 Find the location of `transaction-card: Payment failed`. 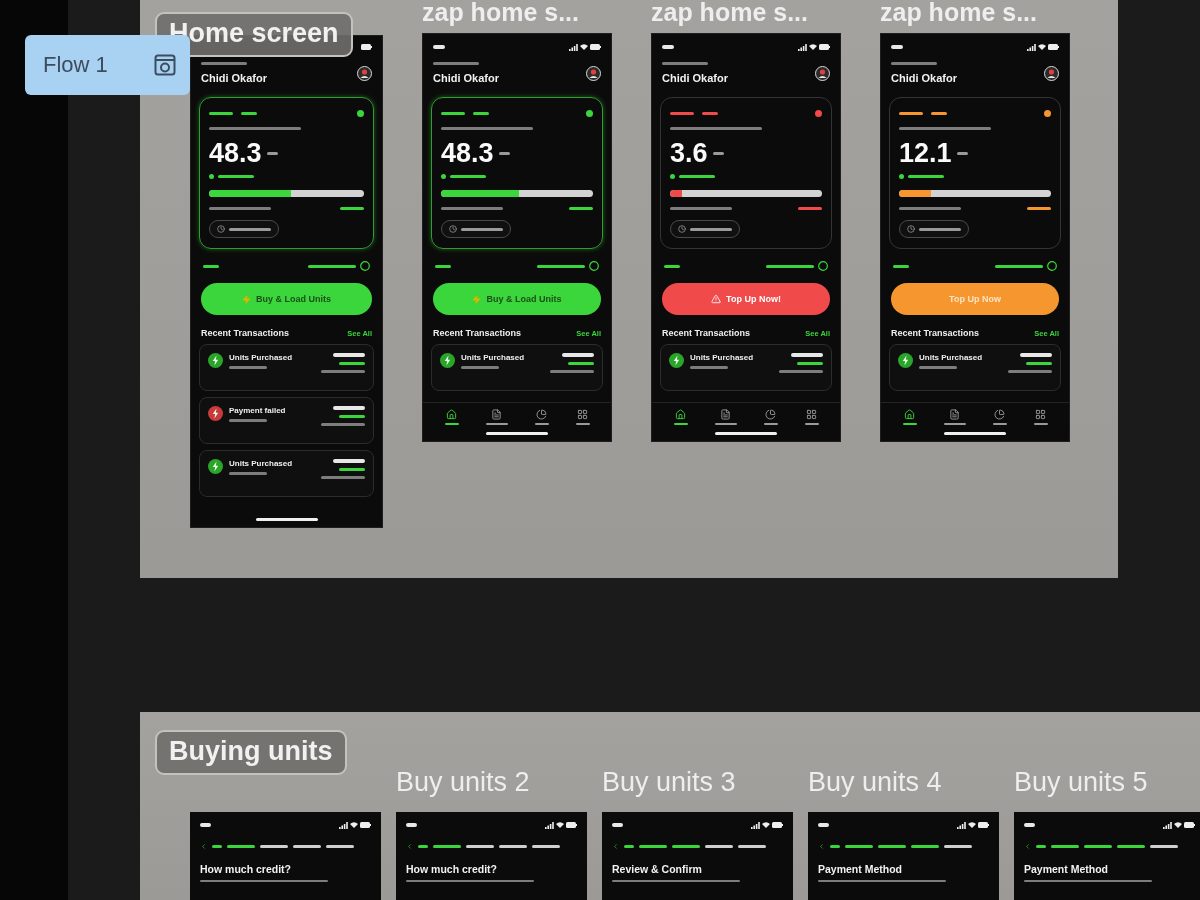

transaction-card: Payment failed is located at coordinates (286, 420).